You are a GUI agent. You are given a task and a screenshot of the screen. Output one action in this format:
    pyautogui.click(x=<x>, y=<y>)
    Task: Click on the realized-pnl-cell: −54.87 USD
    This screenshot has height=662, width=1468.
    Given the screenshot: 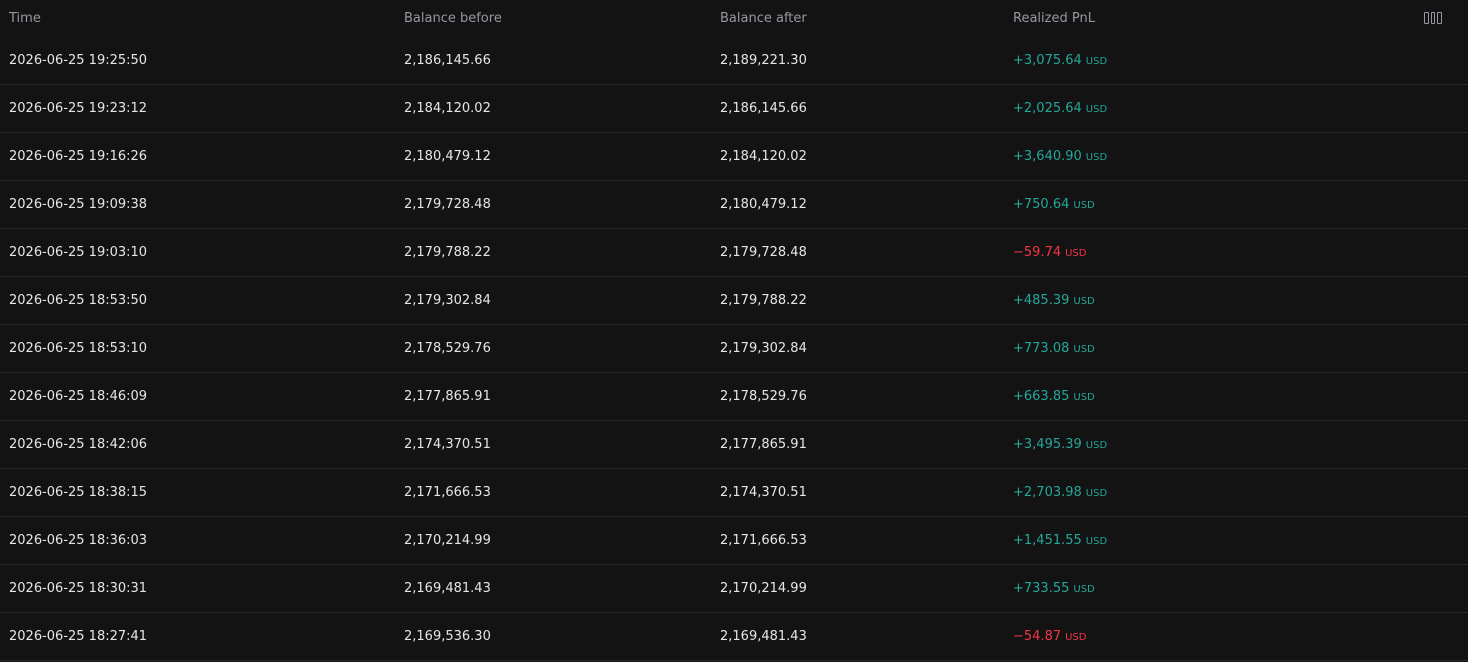 What is the action you would take?
    pyautogui.click(x=1049, y=636)
    